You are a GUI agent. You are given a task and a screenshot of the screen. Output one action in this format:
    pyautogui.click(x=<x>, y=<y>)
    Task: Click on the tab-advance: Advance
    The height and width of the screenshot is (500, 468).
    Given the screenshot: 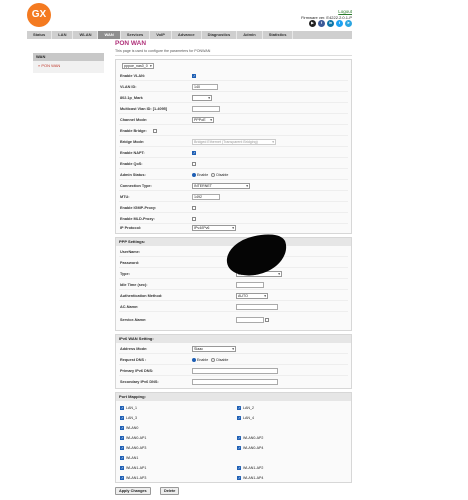 What is the action you would take?
    pyautogui.click(x=187, y=35)
    